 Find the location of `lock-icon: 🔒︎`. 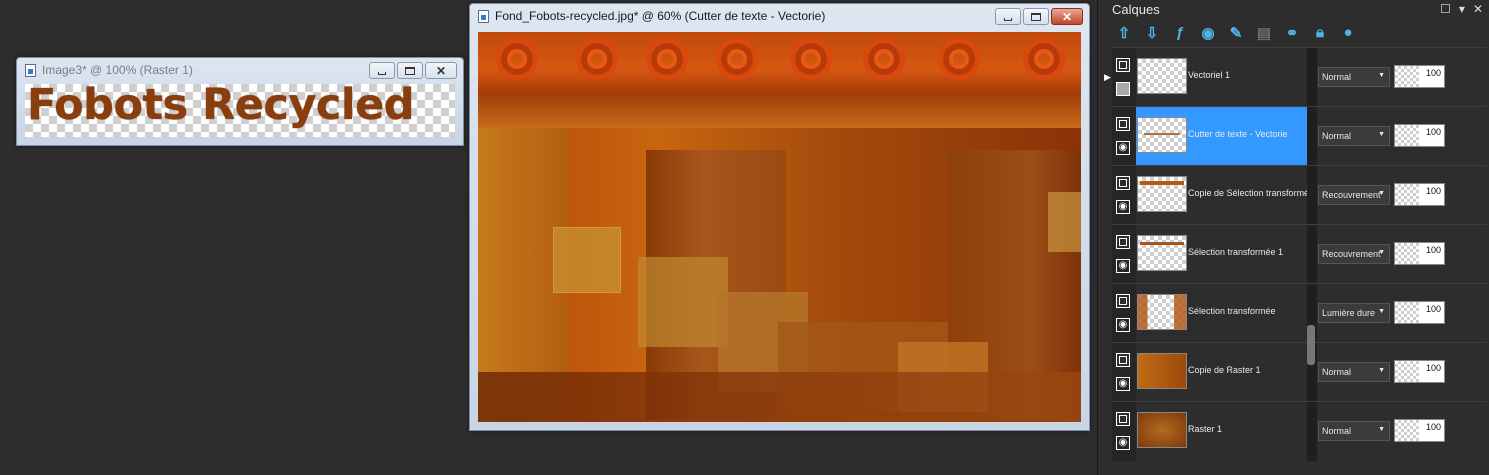

lock-icon: 🔒︎ is located at coordinates (1320, 33).